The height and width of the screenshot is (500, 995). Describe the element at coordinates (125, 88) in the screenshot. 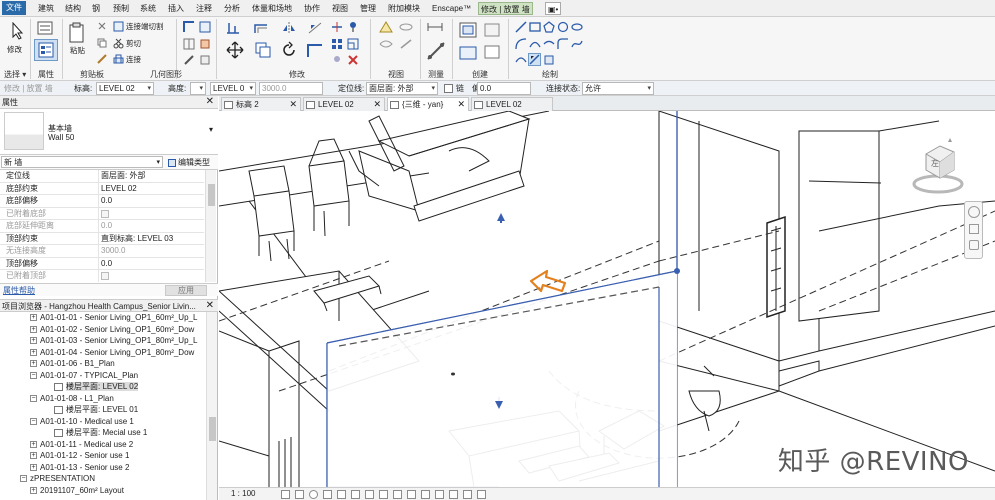

I see `level-dropdown: LEVEL 02 ▾` at that location.